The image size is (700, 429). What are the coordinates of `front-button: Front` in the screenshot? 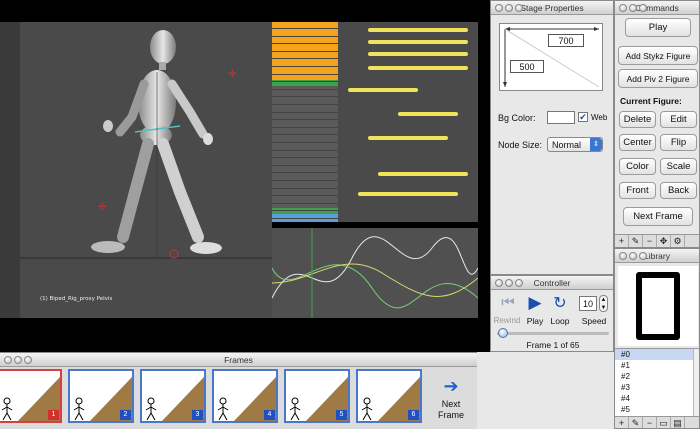 It's located at (637, 190).